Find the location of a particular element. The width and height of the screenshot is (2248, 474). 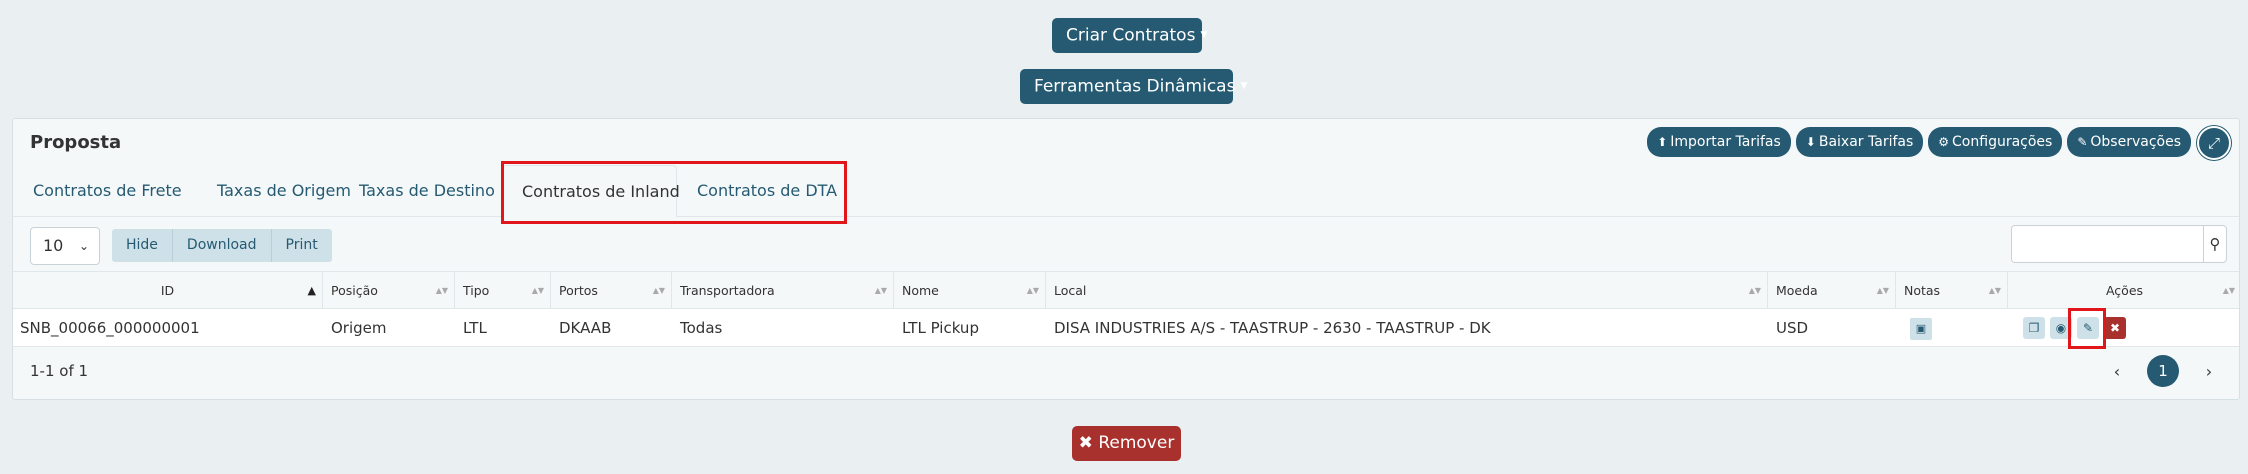

view-button: ◉ is located at coordinates (2061, 328).